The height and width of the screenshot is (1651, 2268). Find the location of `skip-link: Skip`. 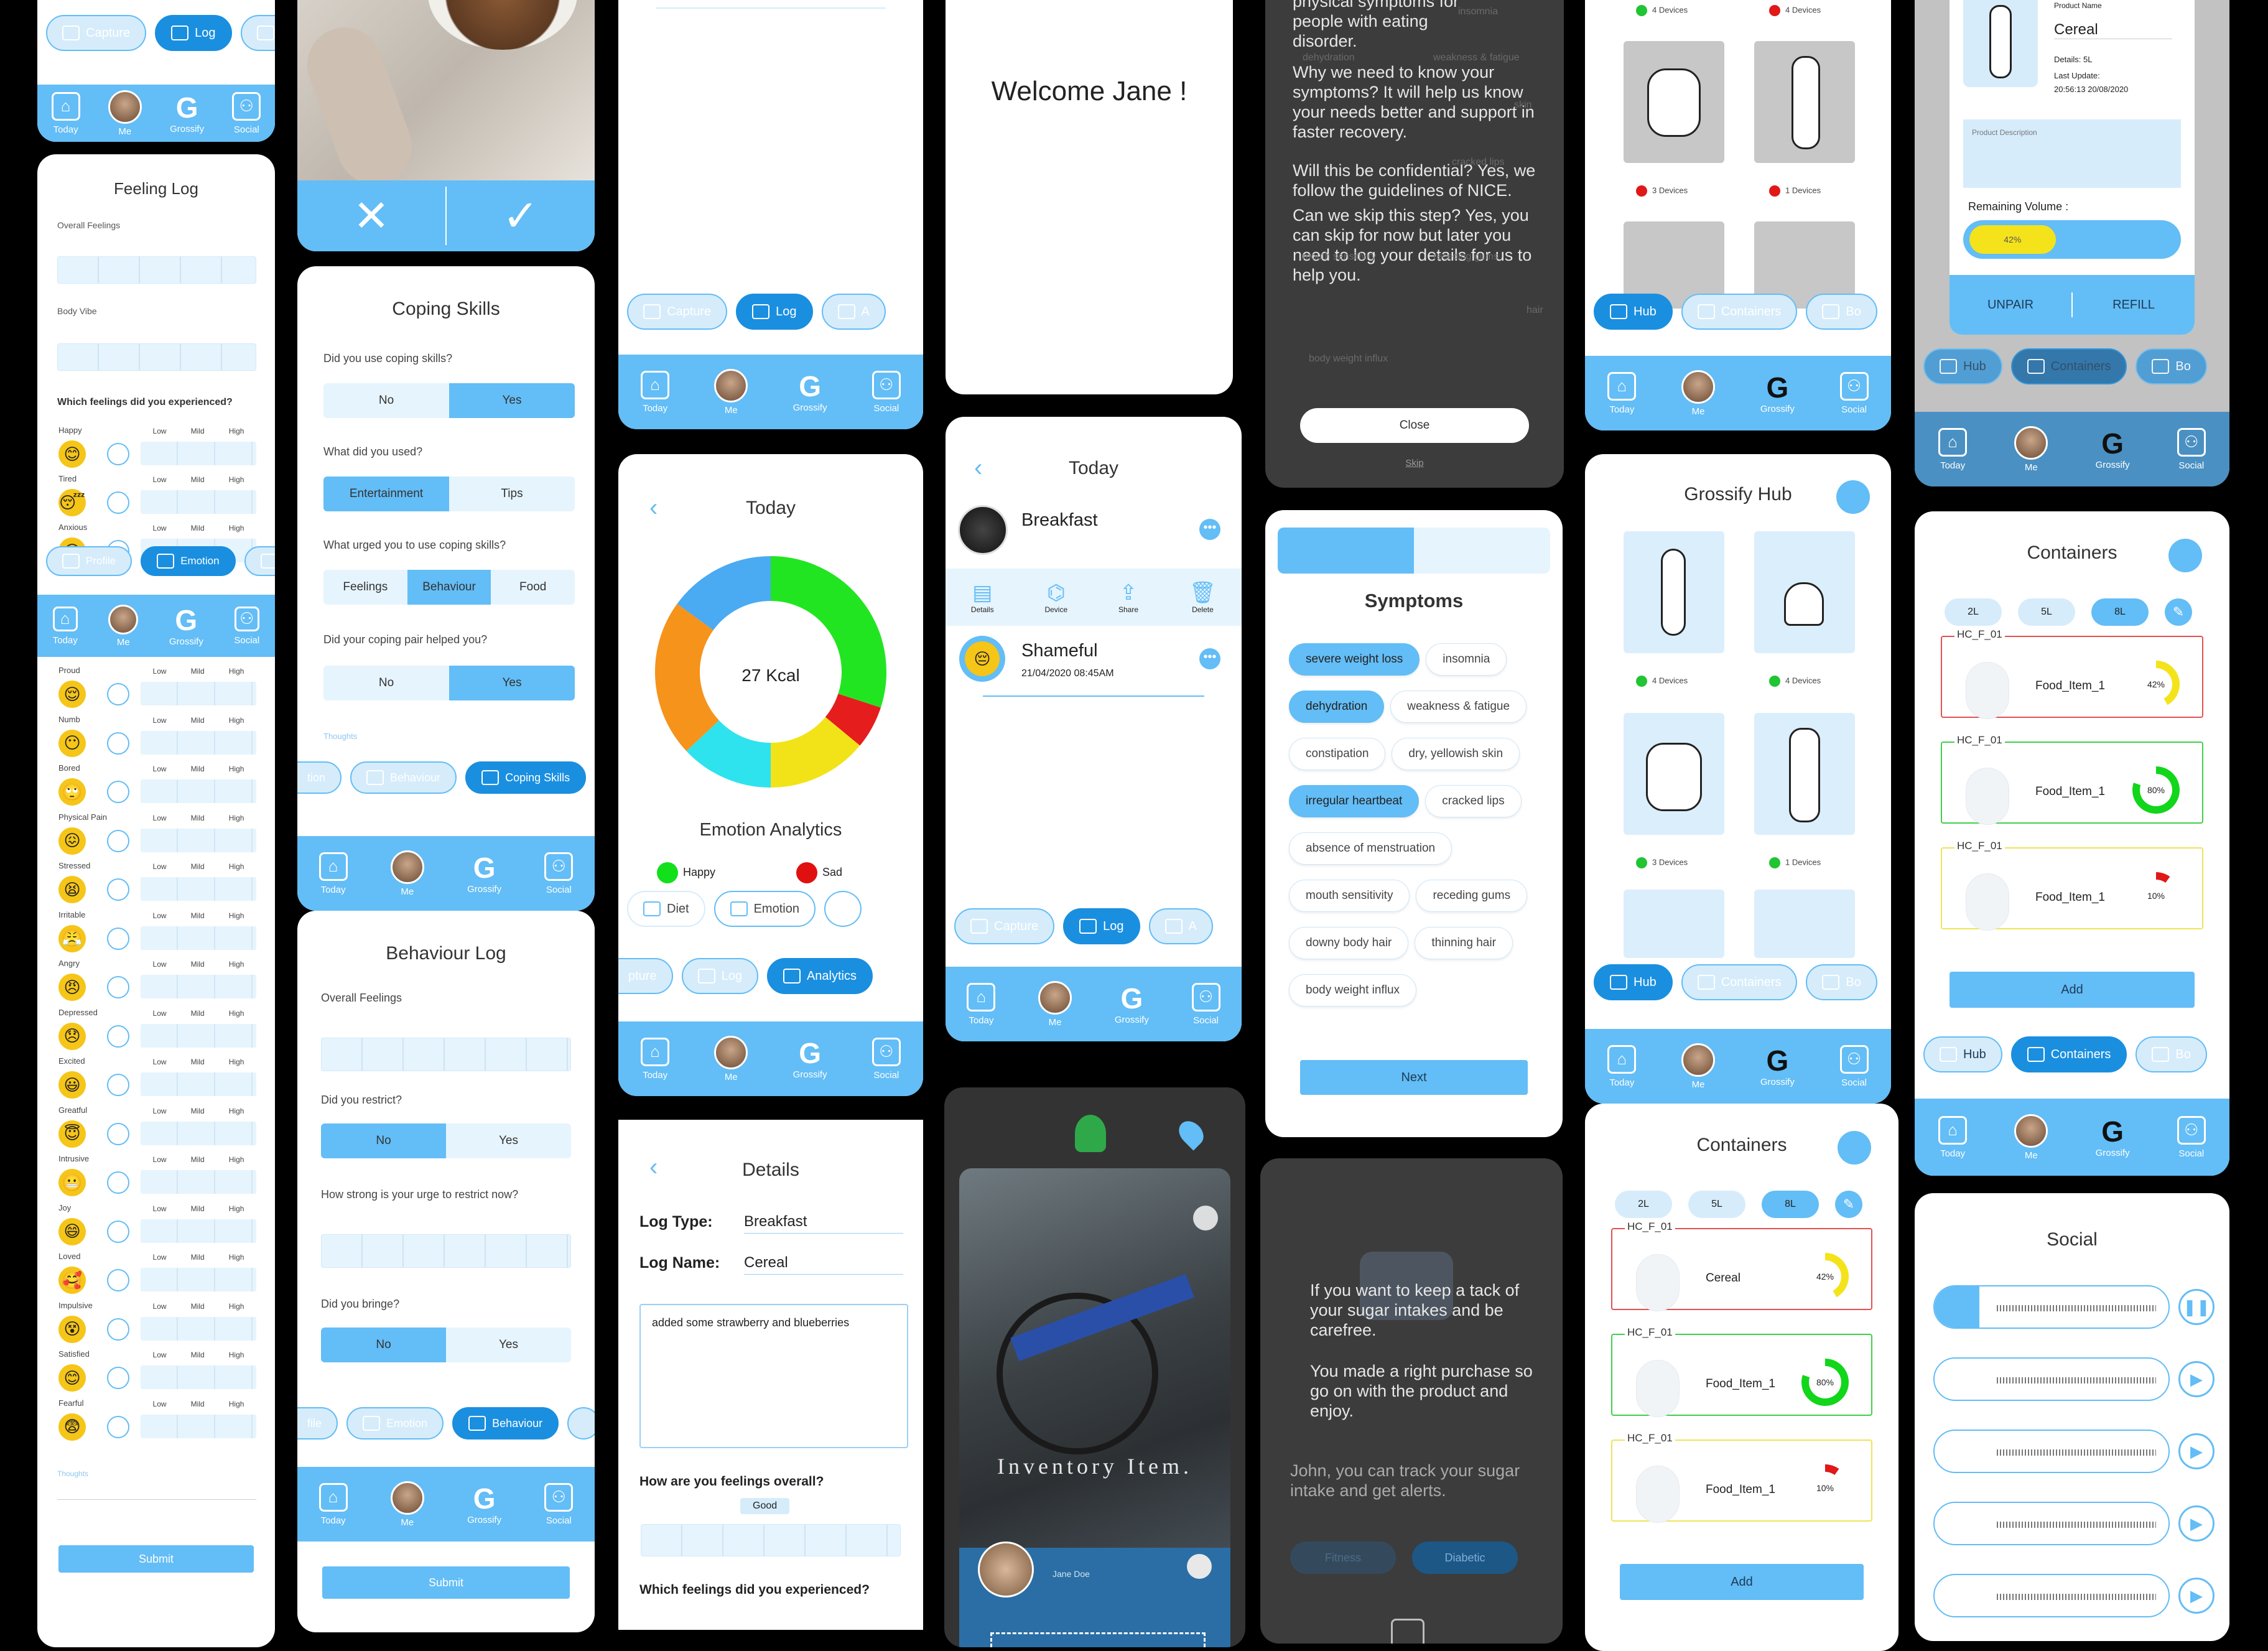

skip-link: Skip is located at coordinates (1414, 463).